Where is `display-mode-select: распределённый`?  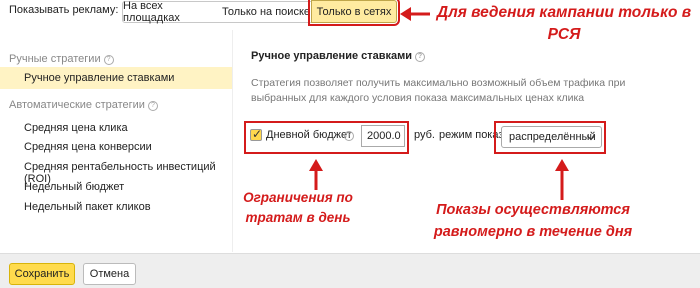 display-mode-select: распределённый is located at coordinates (551, 137).